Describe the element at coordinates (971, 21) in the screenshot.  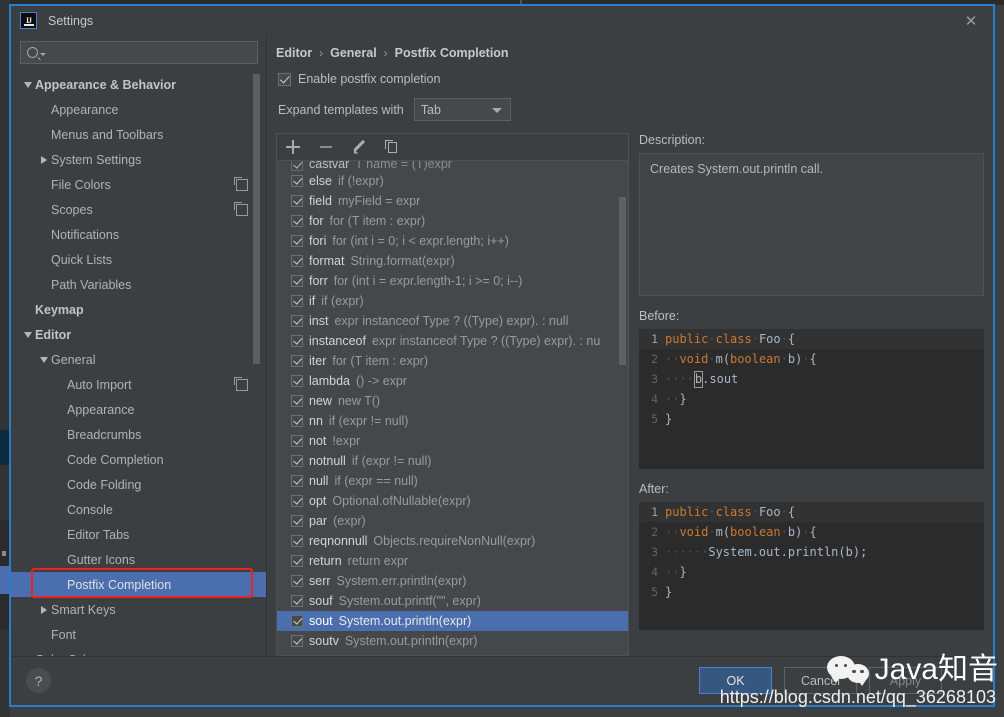
I see `close-icon: ✕` at that location.